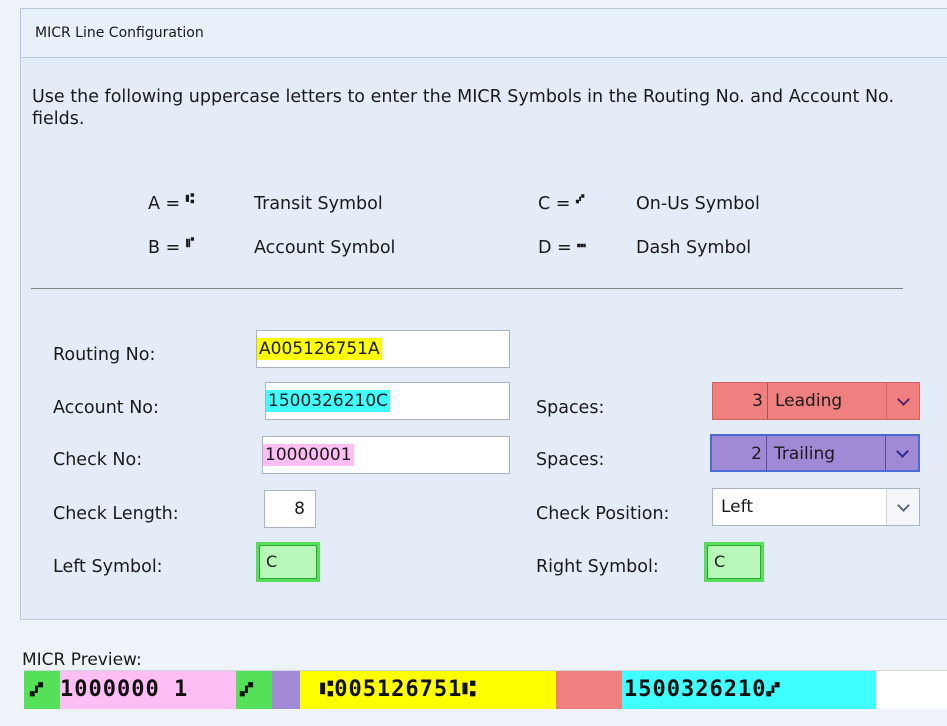  Describe the element at coordinates (325, 248) in the screenshot. I see `legend-desc-account: Account Symbol` at that location.